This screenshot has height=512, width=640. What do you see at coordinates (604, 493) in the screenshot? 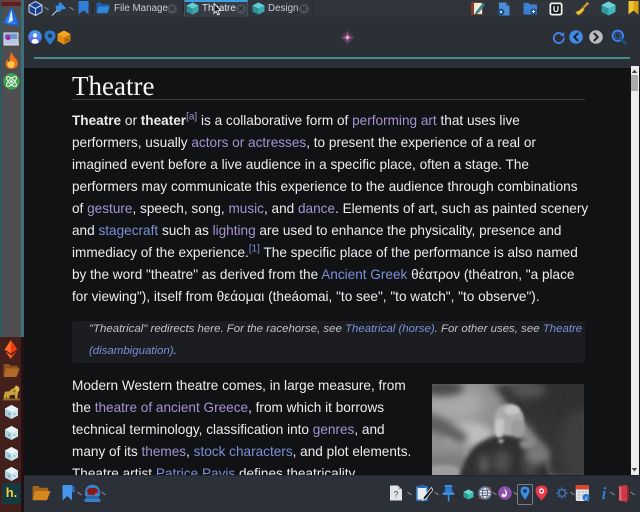
I see `svg-text: i` at bounding box center [604, 493].